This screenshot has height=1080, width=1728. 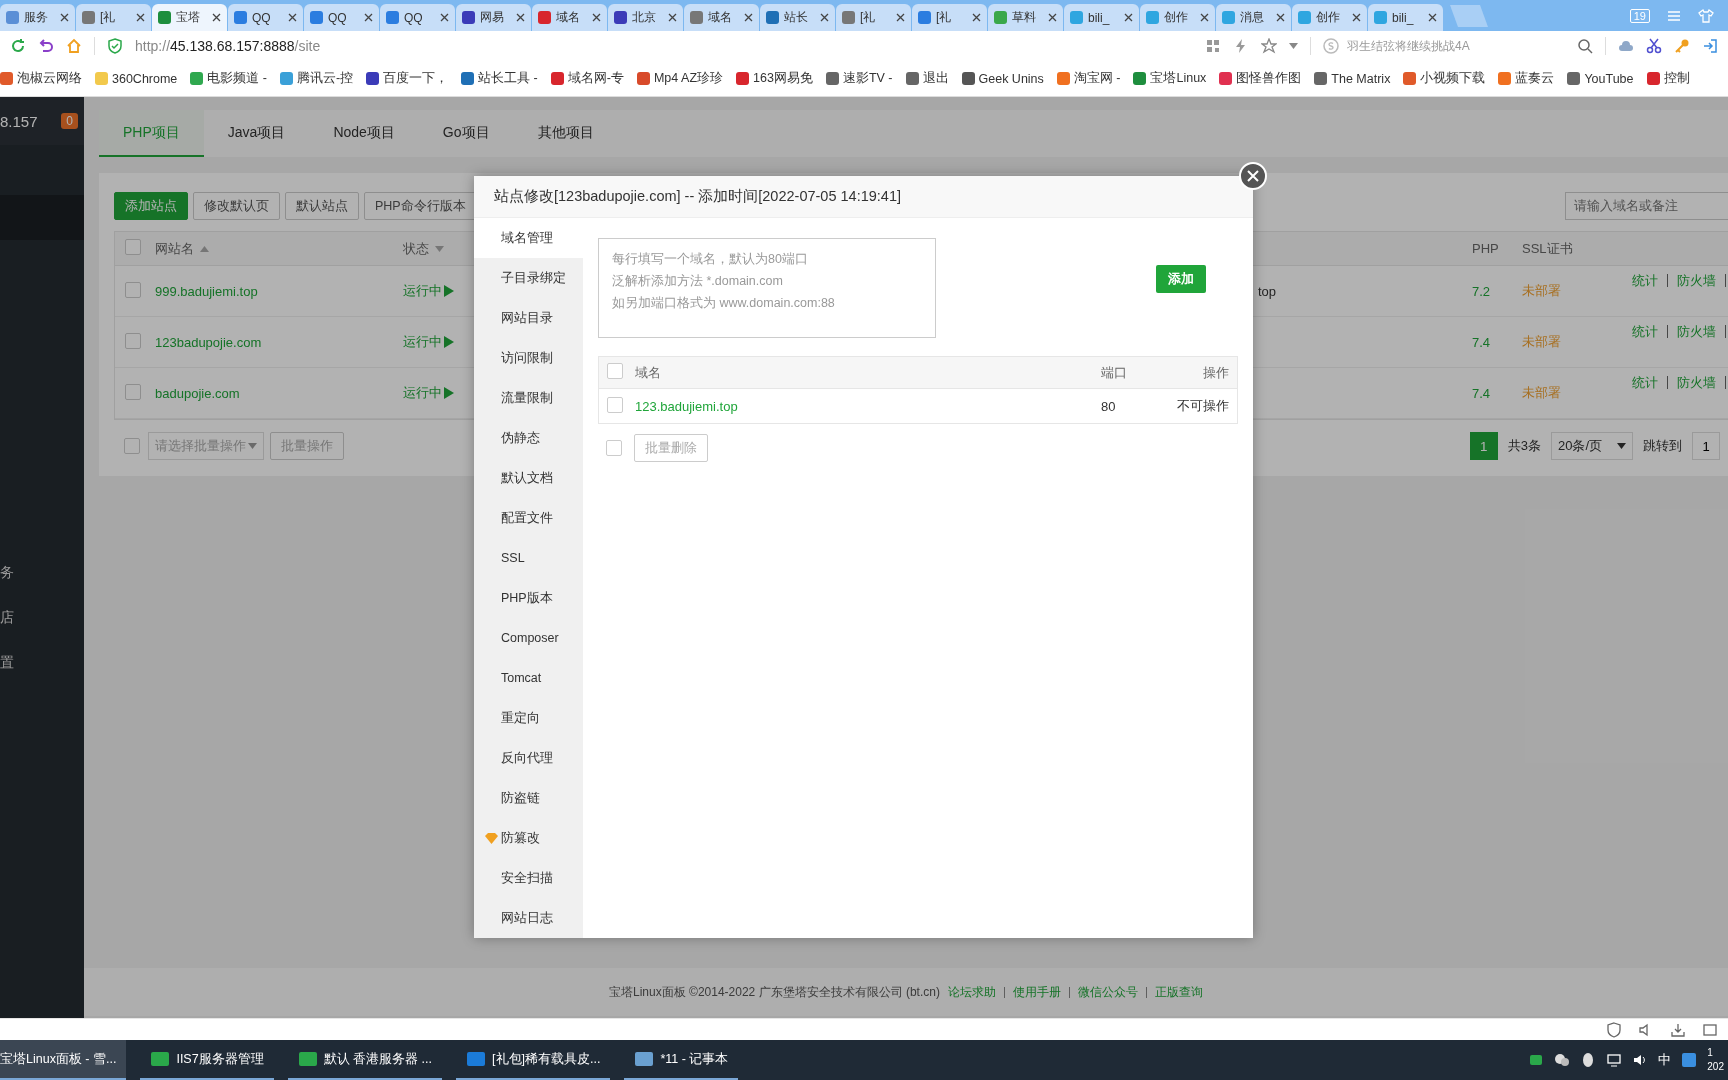 What do you see at coordinates (1547, 248) in the screenshot?
I see `column-header: SSL证书` at bounding box center [1547, 248].